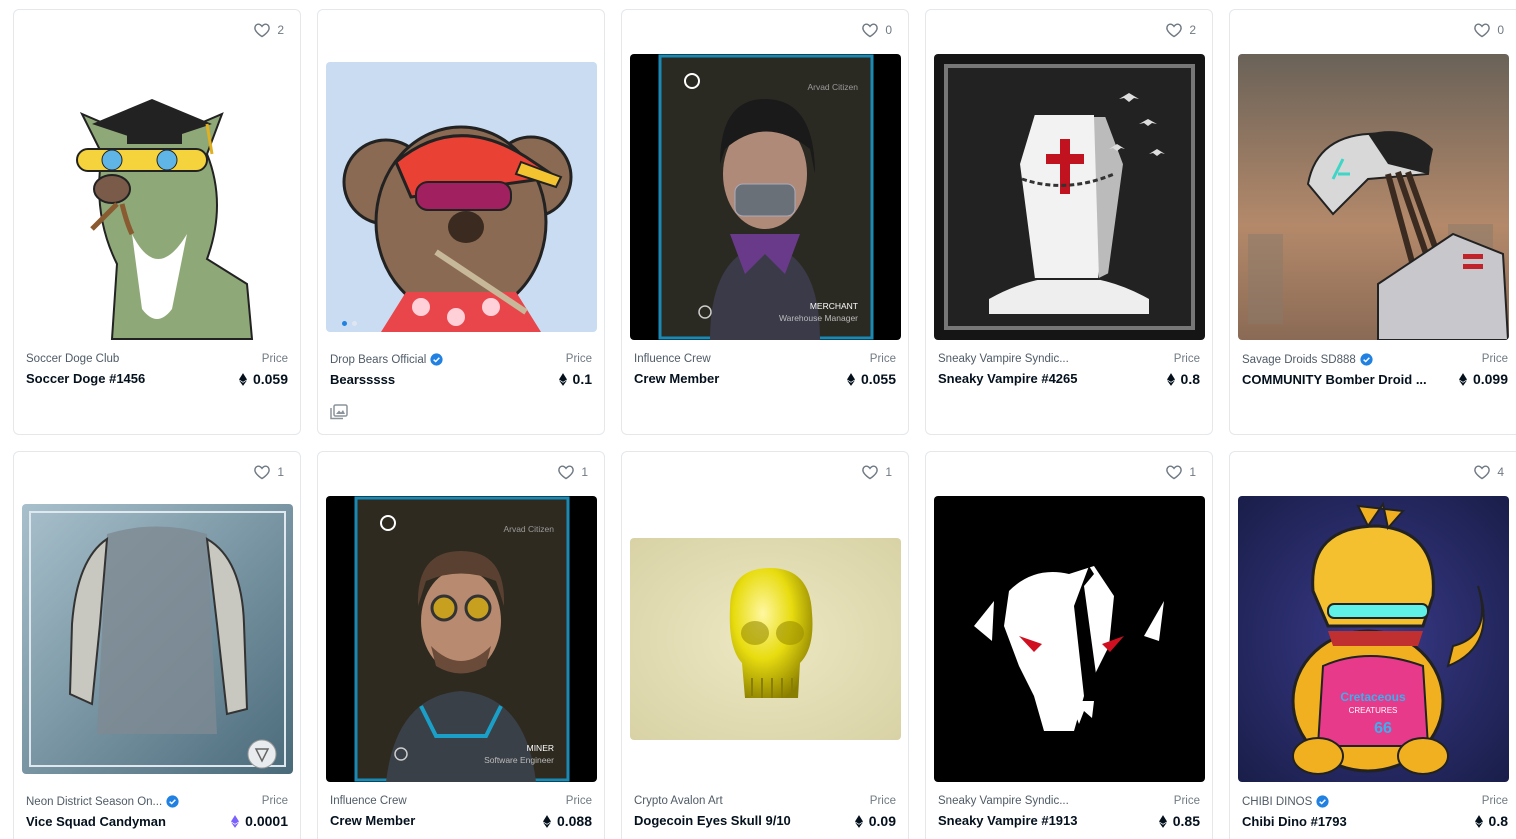 The height and width of the screenshot is (839, 1516). What do you see at coordinates (765, 197) in the screenshot?
I see `nft-image: Arvad Citizen MERCHANT Warehouse Manager` at bounding box center [765, 197].